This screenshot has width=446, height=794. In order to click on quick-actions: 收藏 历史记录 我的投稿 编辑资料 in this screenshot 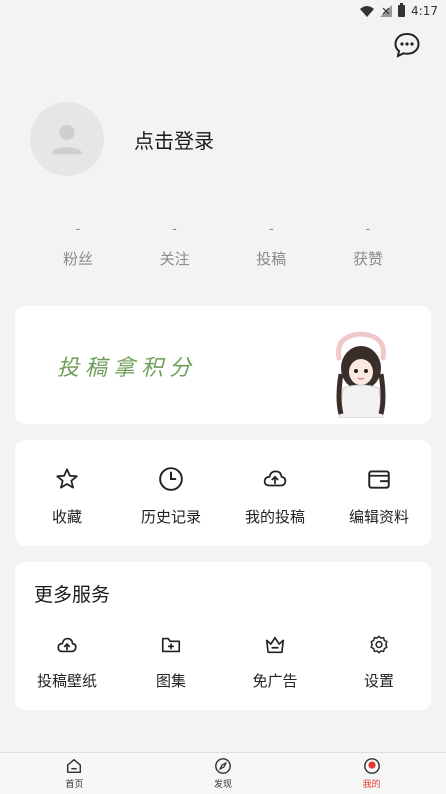, I will do `click(223, 493)`.